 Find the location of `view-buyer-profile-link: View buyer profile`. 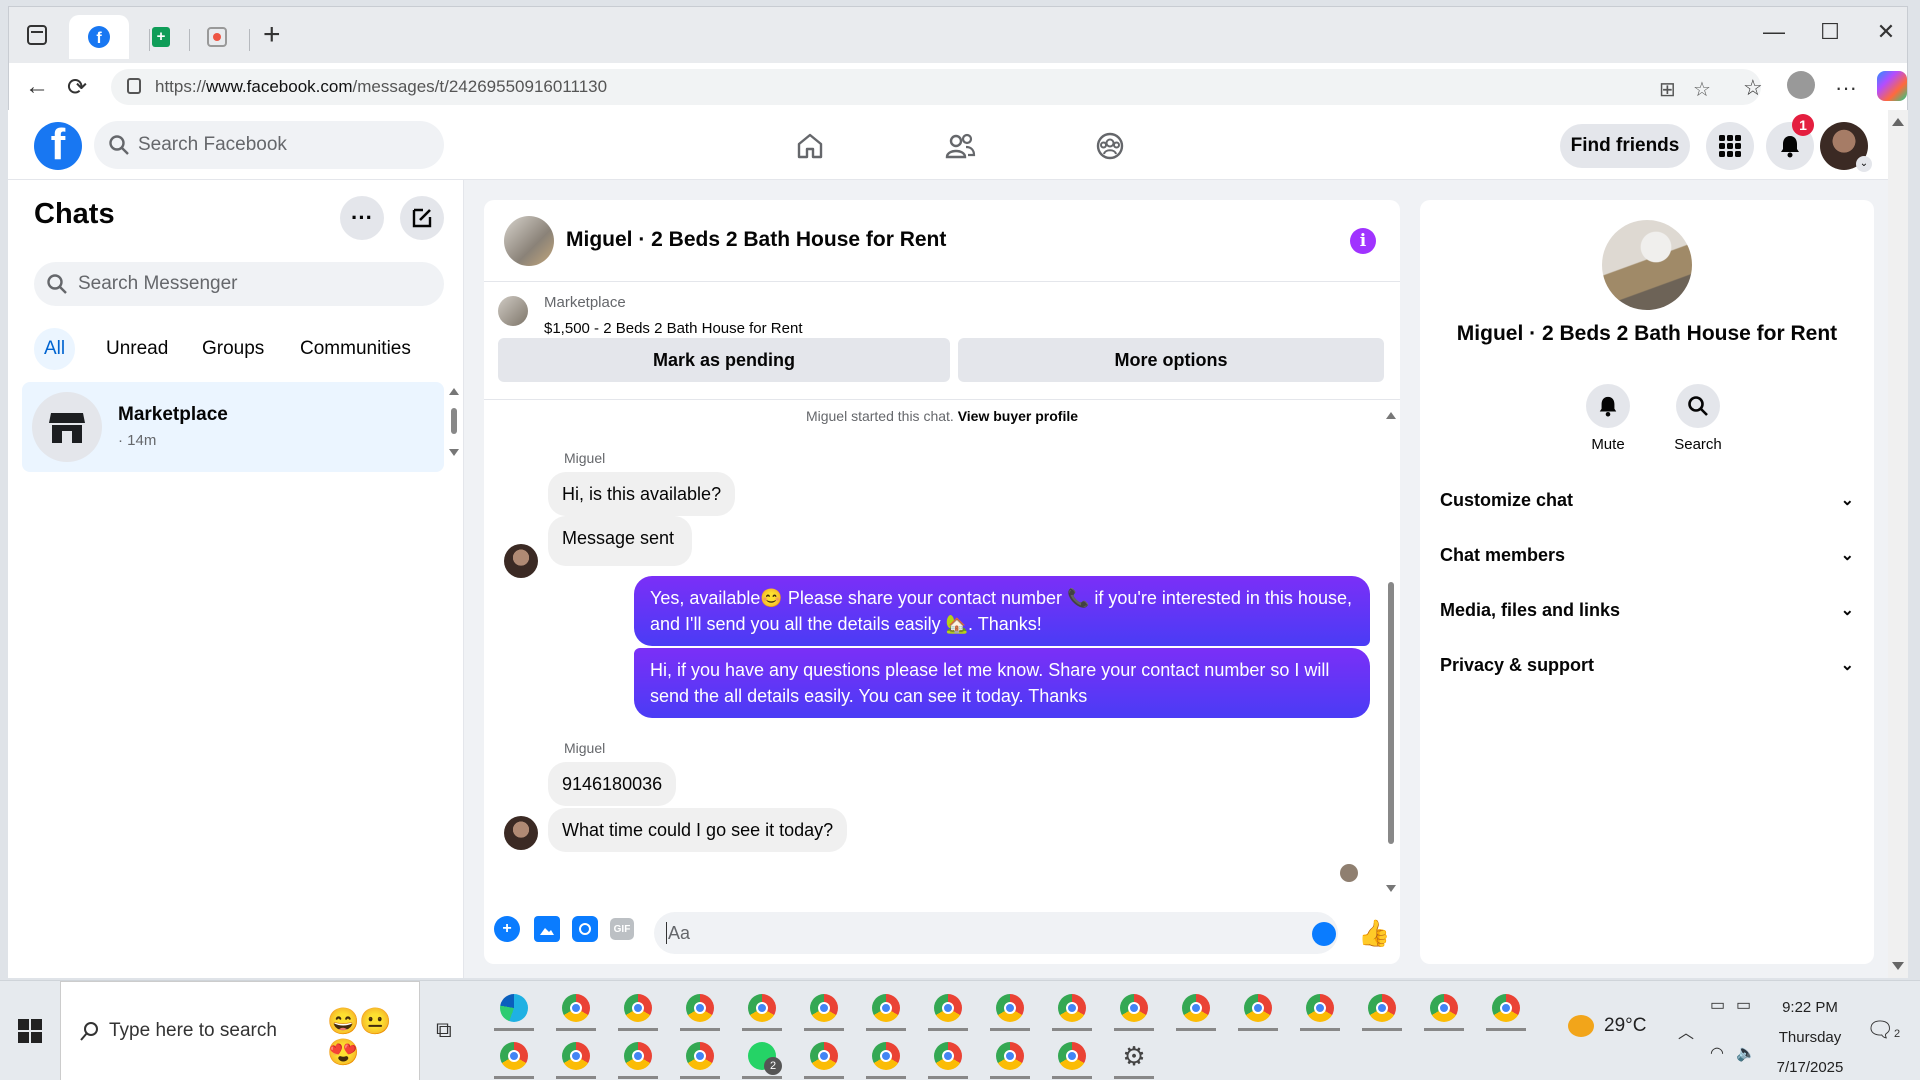

view-buyer-profile-link: View buyer profile is located at coordinates (1018, 416).